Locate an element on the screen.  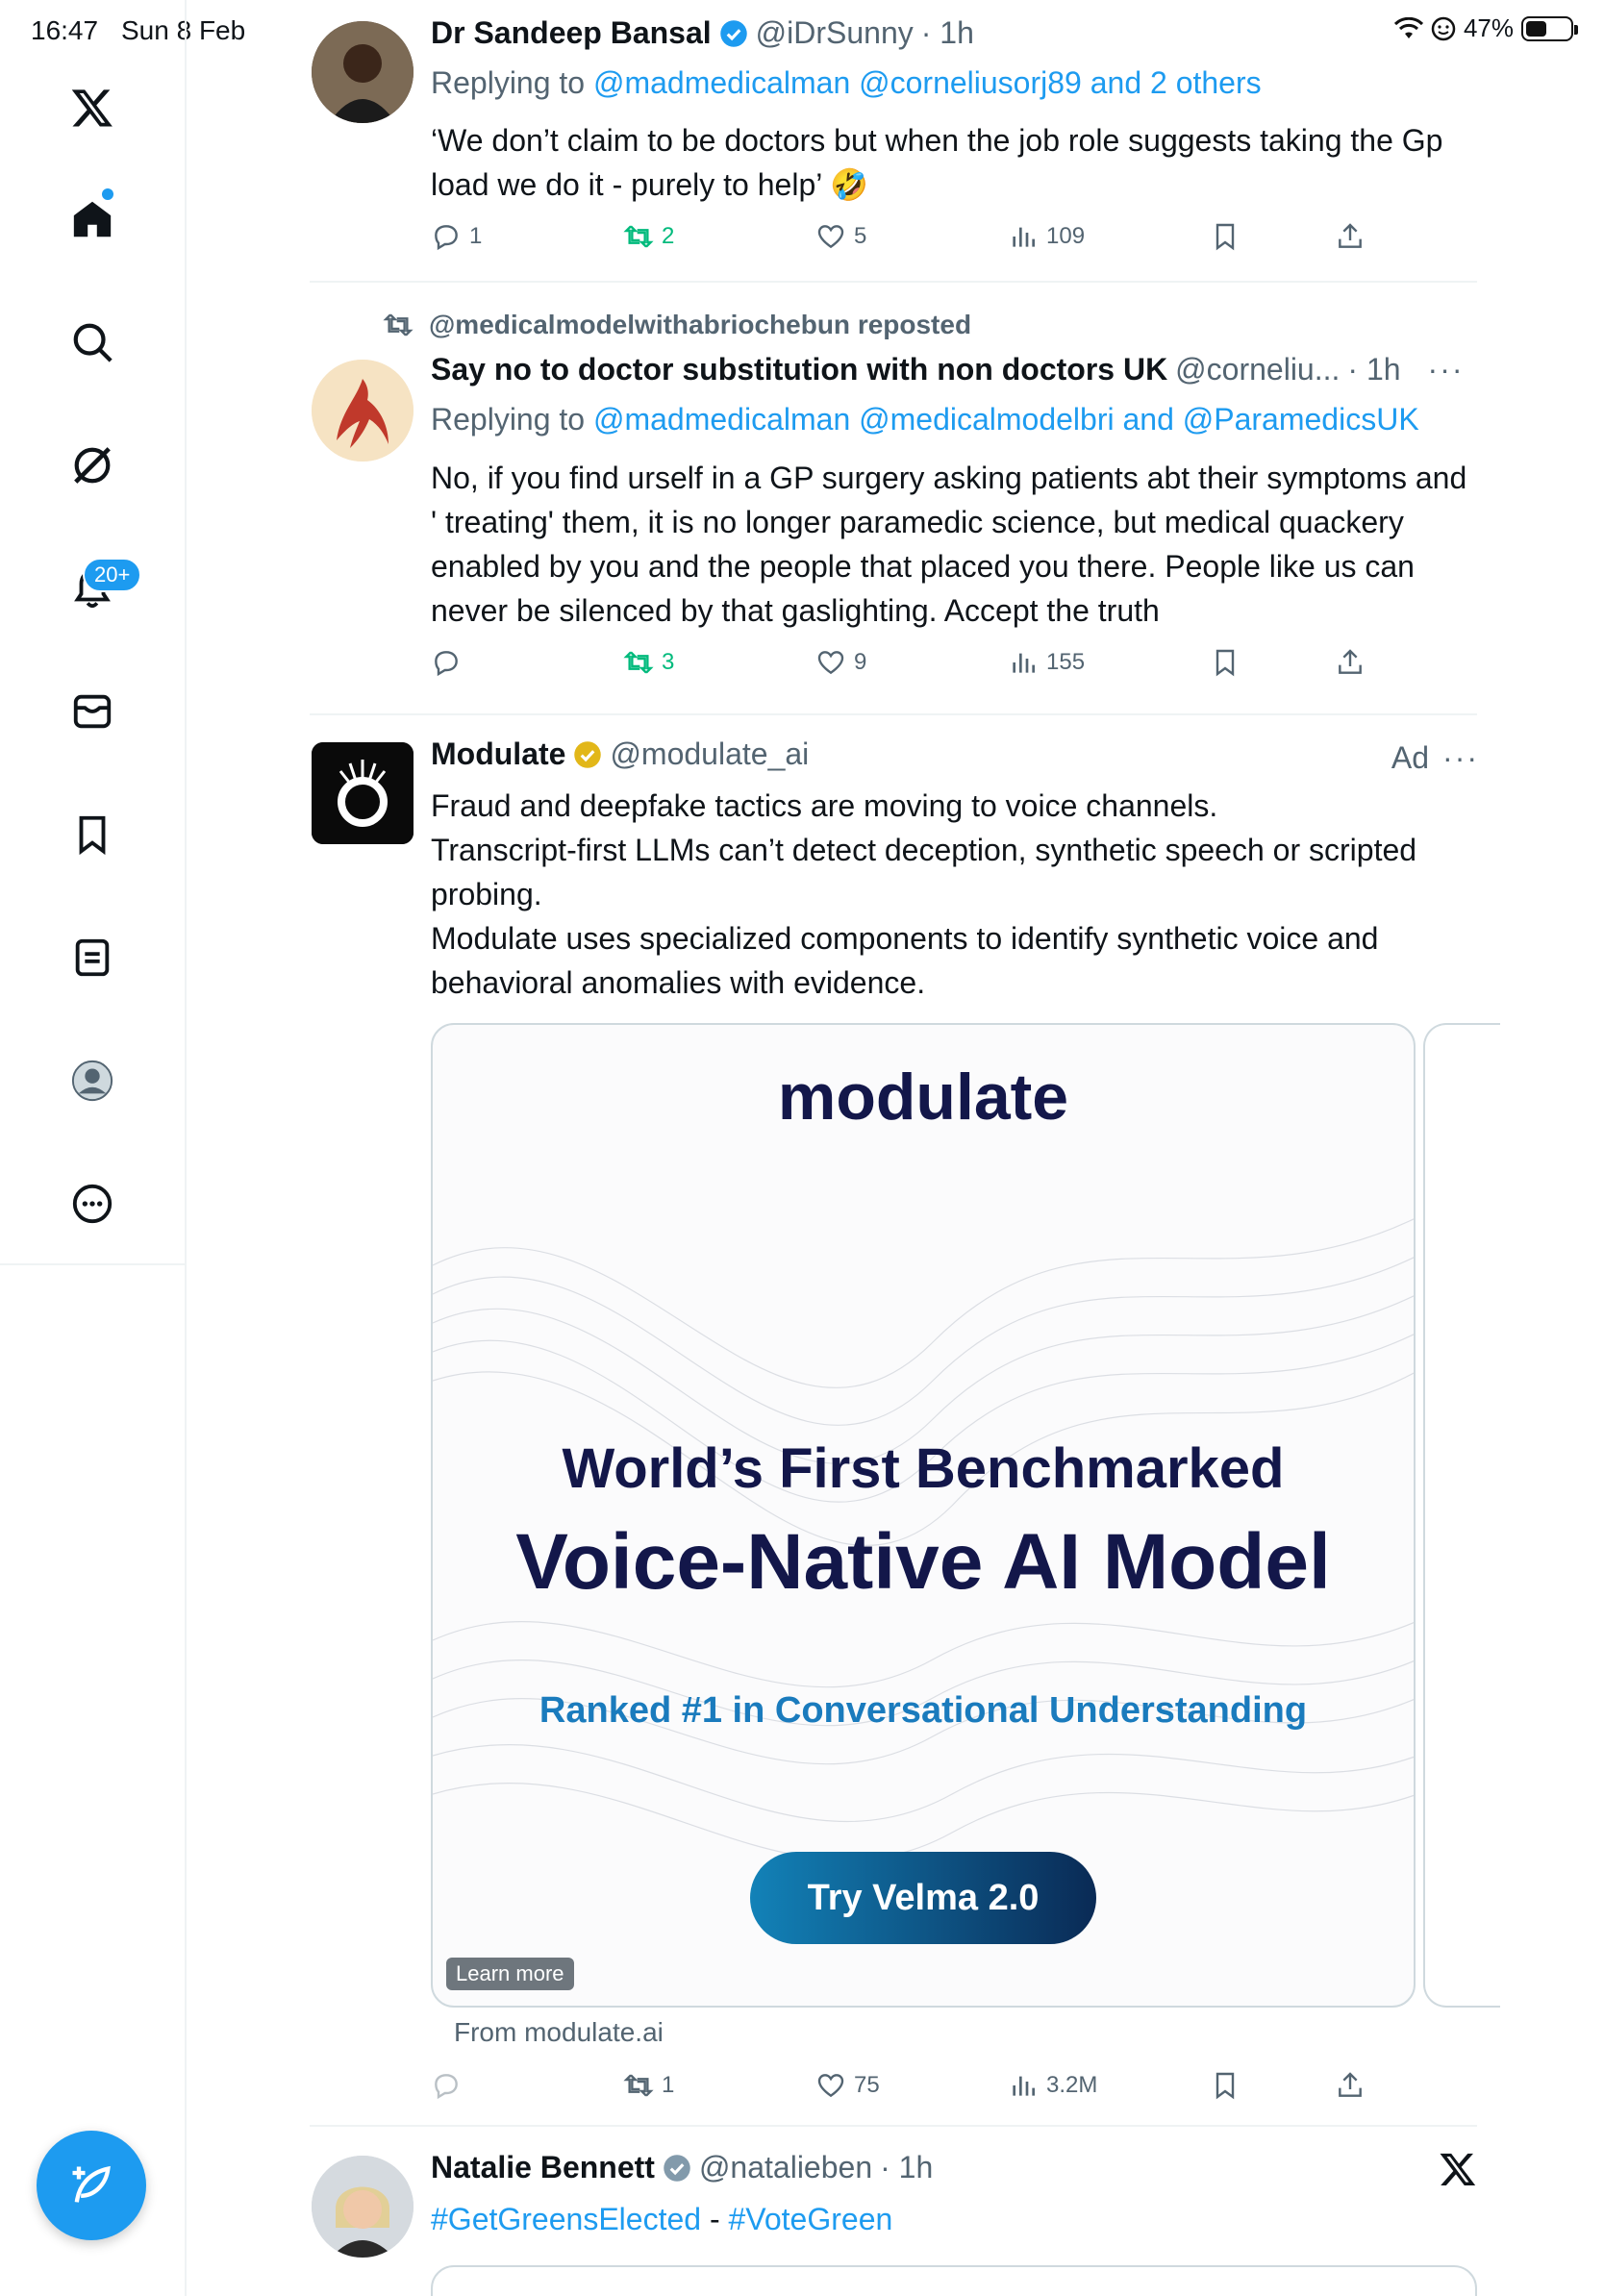
views-button: 3.2M is located at coordinates (1052, 2085).